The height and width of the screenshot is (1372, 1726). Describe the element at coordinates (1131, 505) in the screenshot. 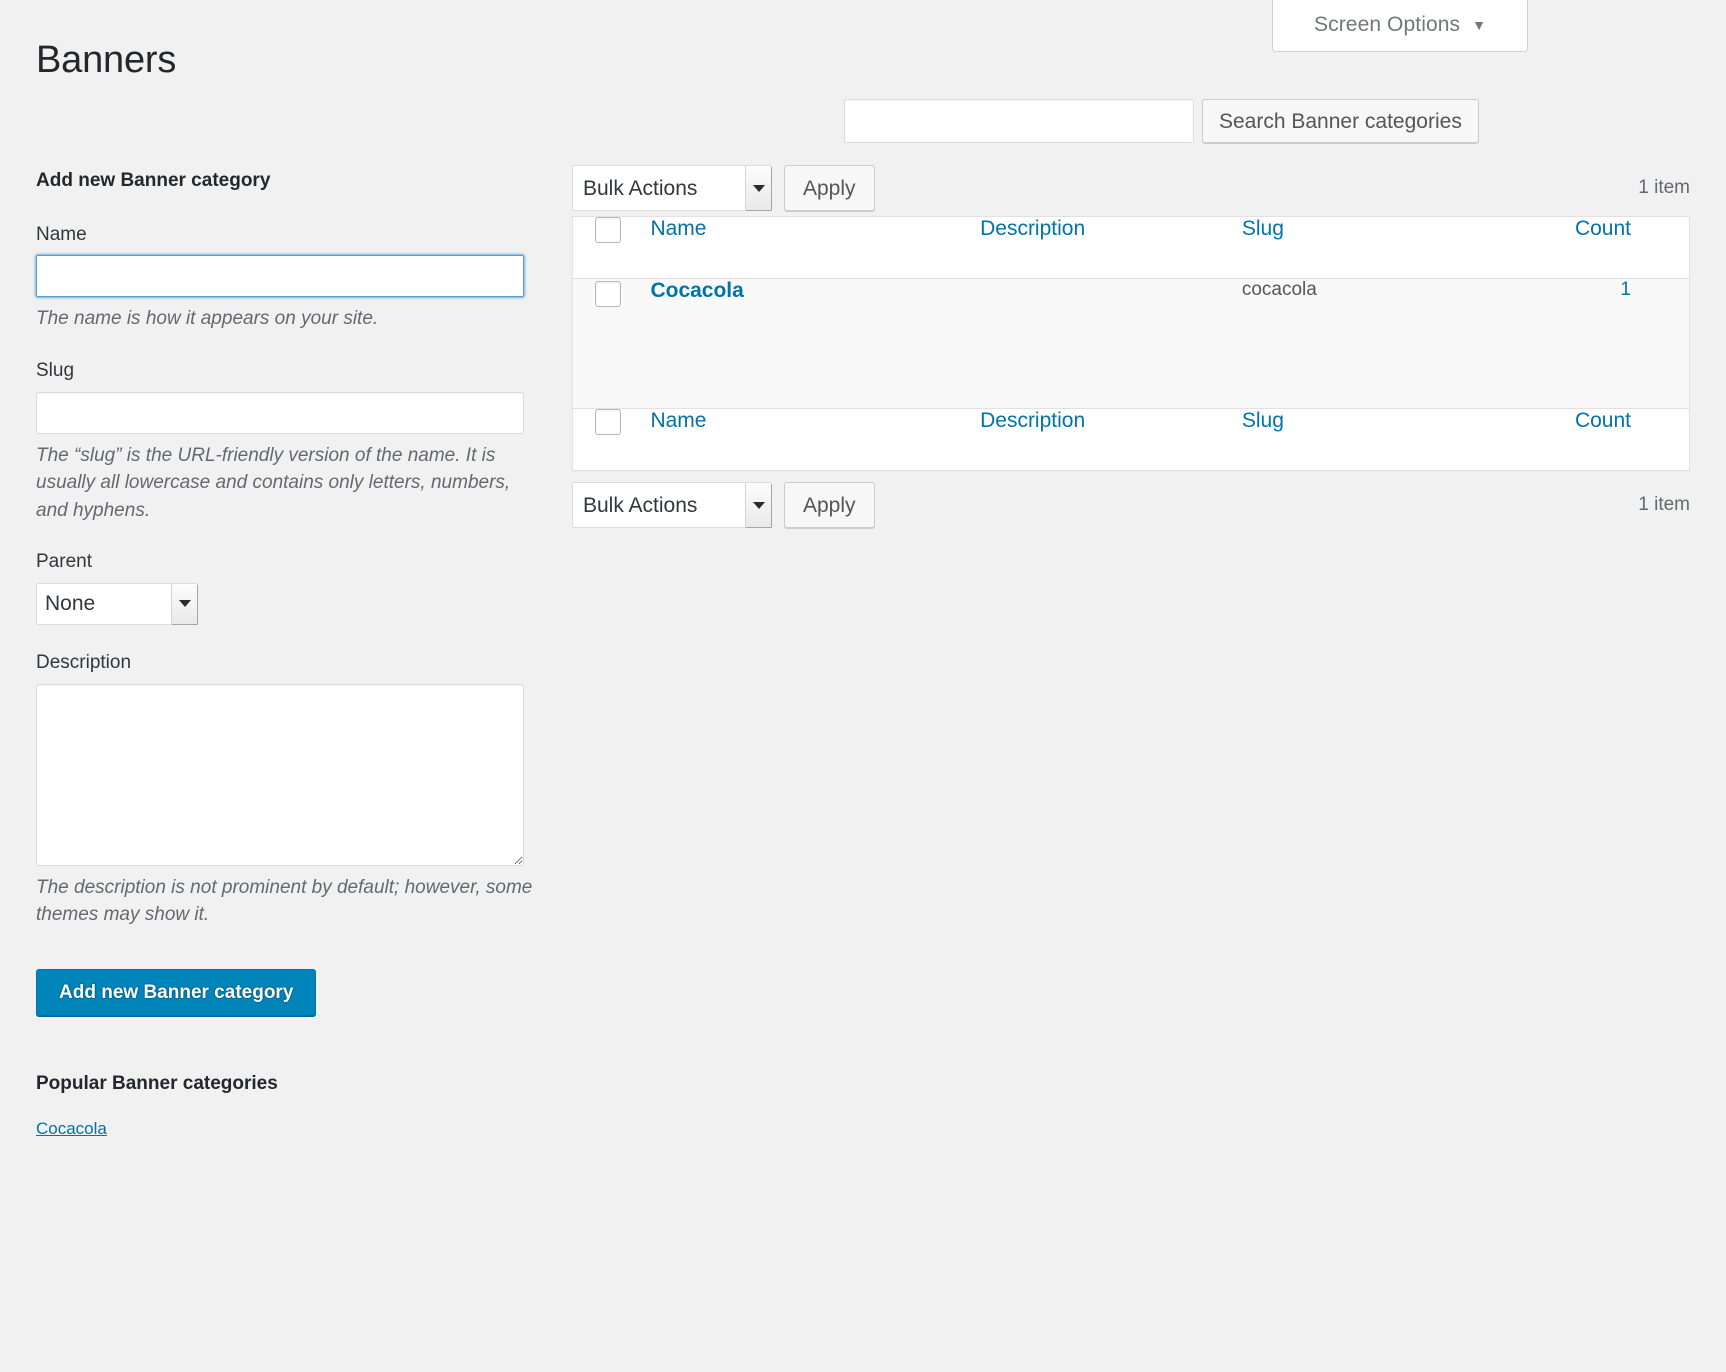

I see `tablenav-bottom: Bulk Actions Apply 1 item` at that location.